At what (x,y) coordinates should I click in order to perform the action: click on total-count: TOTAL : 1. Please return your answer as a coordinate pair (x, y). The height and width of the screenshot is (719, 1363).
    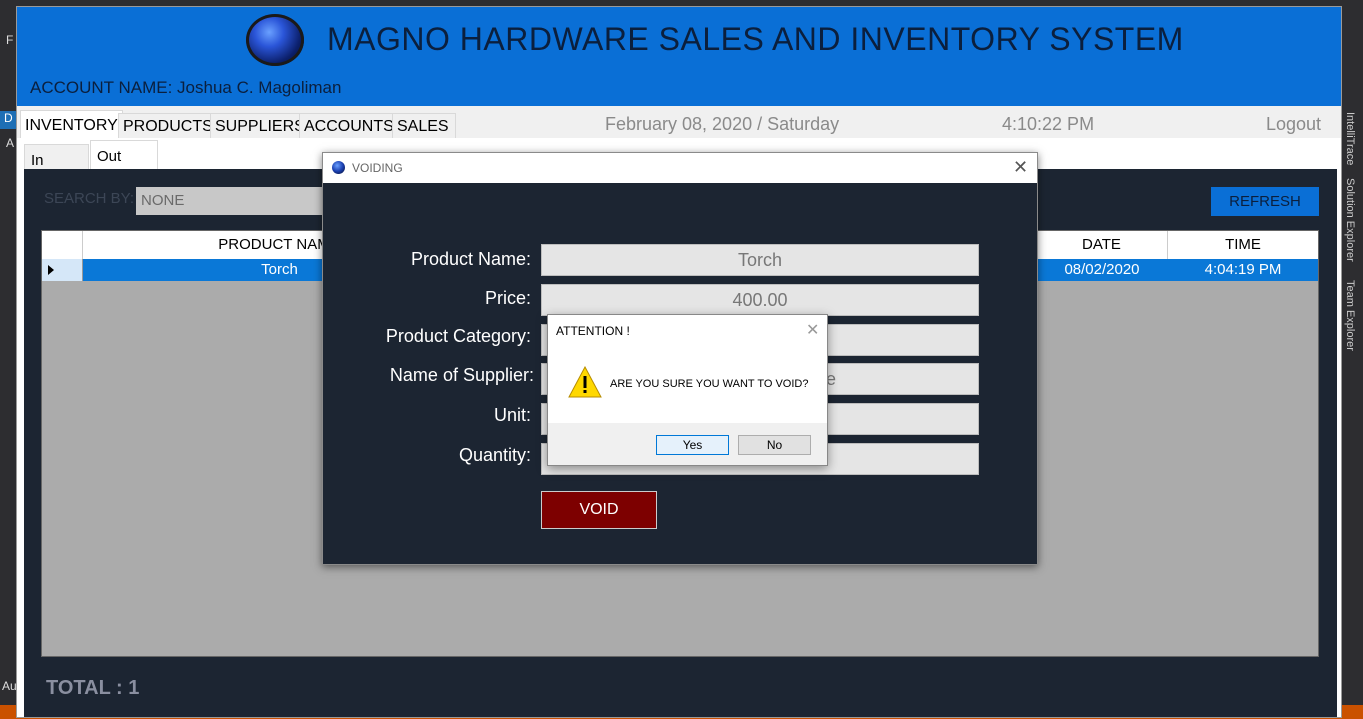
    Looking at the image, I should click on (93, 688).